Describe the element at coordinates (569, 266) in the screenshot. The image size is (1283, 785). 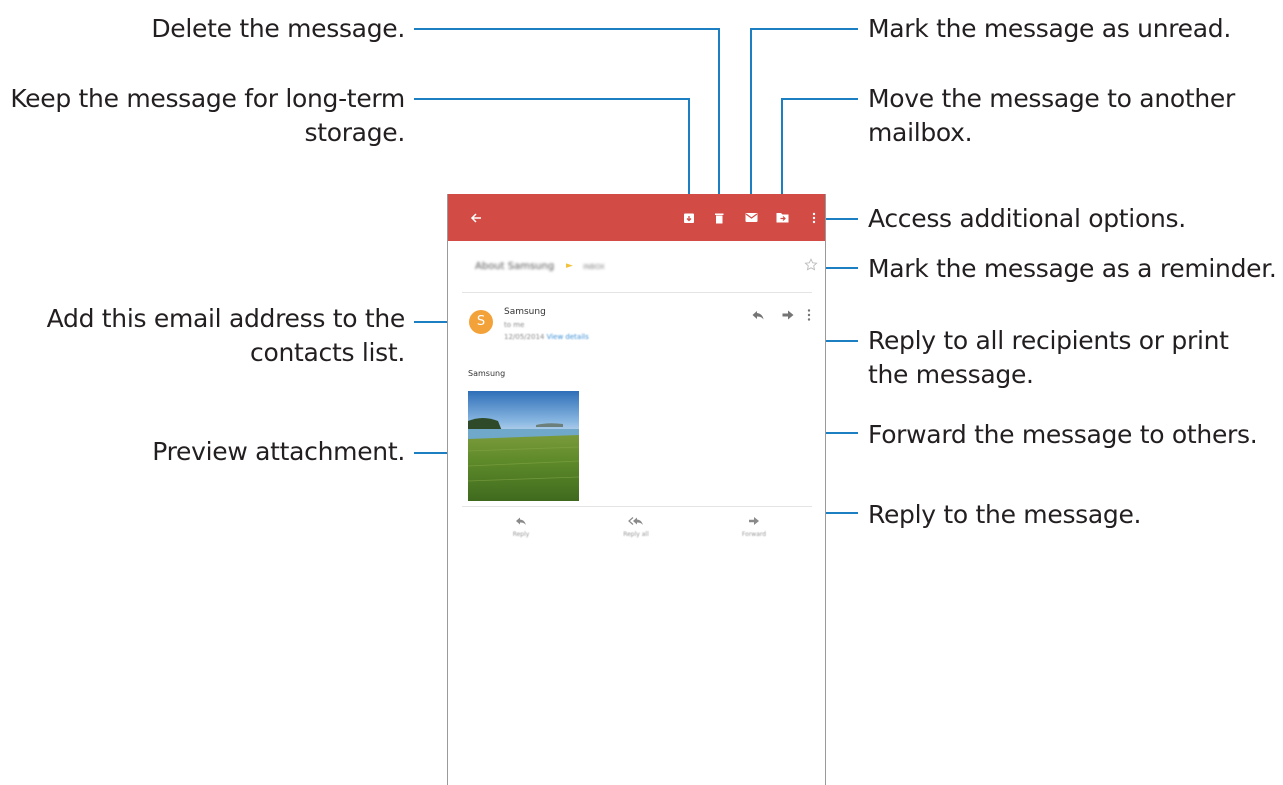
I see `importance-marker-icon: ►` at that location.